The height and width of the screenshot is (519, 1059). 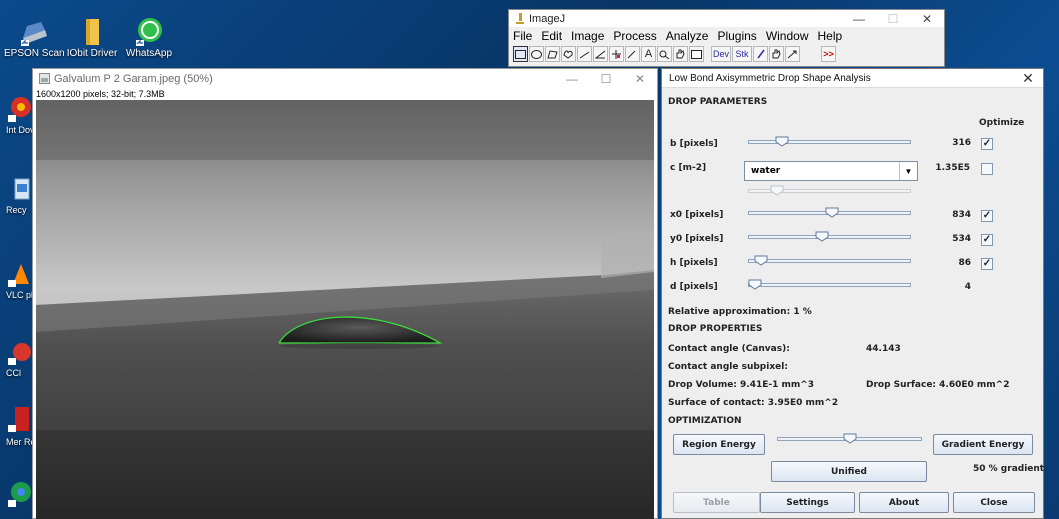 I want to click on desktop-icon-ccleaner: CCl, so click(x=19, y=359).